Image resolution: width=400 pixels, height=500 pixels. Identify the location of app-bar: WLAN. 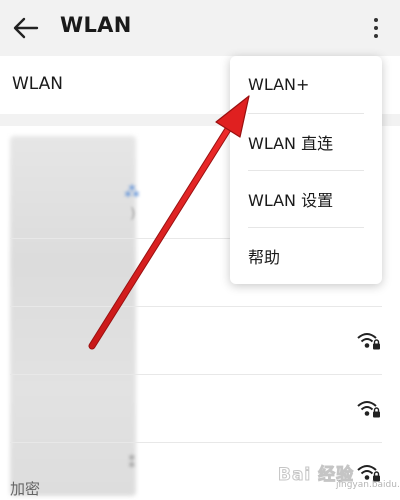
(200, 28).